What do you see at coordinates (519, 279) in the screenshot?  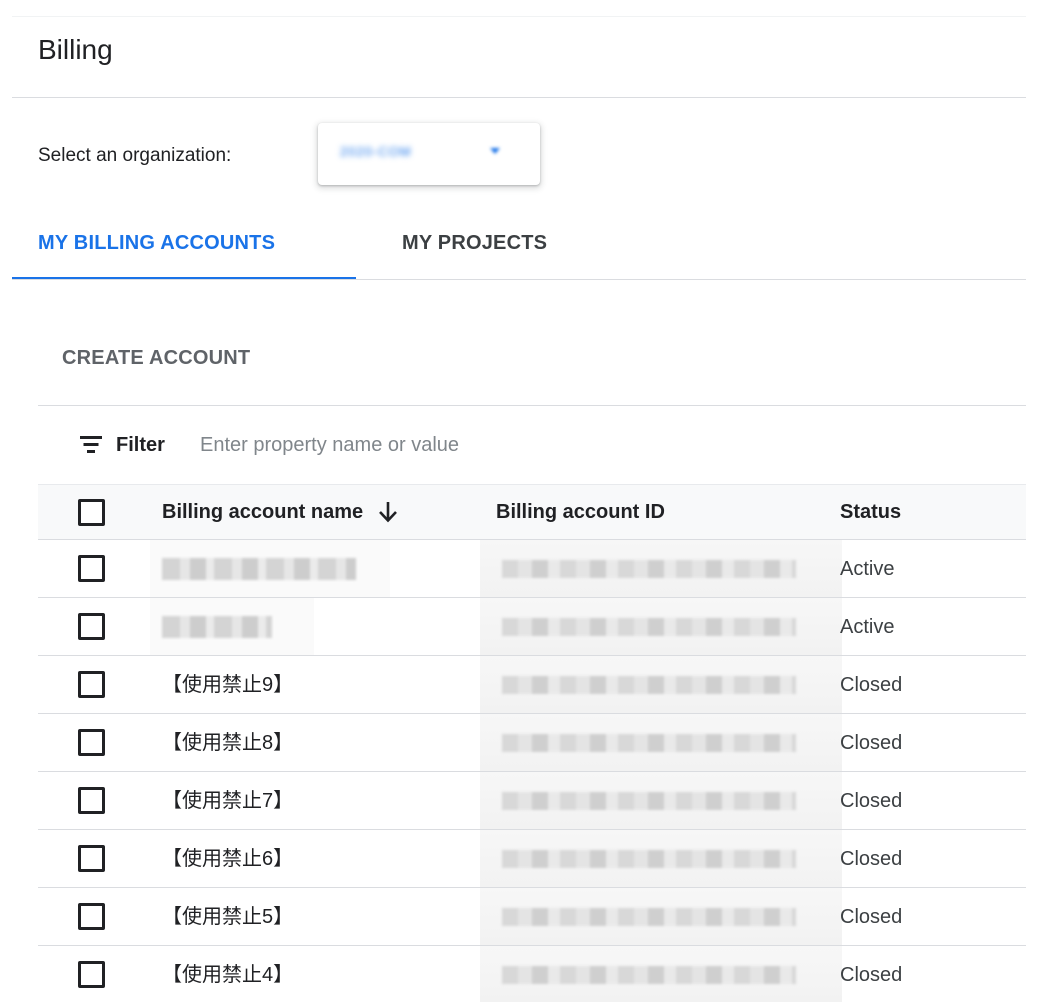 I see `tabs-divider` at bounding box center [519, 279].